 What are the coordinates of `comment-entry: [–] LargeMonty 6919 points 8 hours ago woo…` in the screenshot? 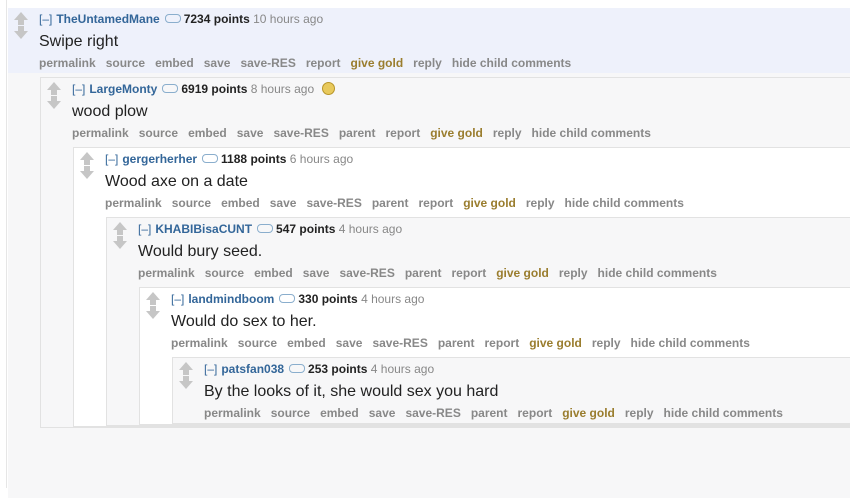 It's located at (445, 110).